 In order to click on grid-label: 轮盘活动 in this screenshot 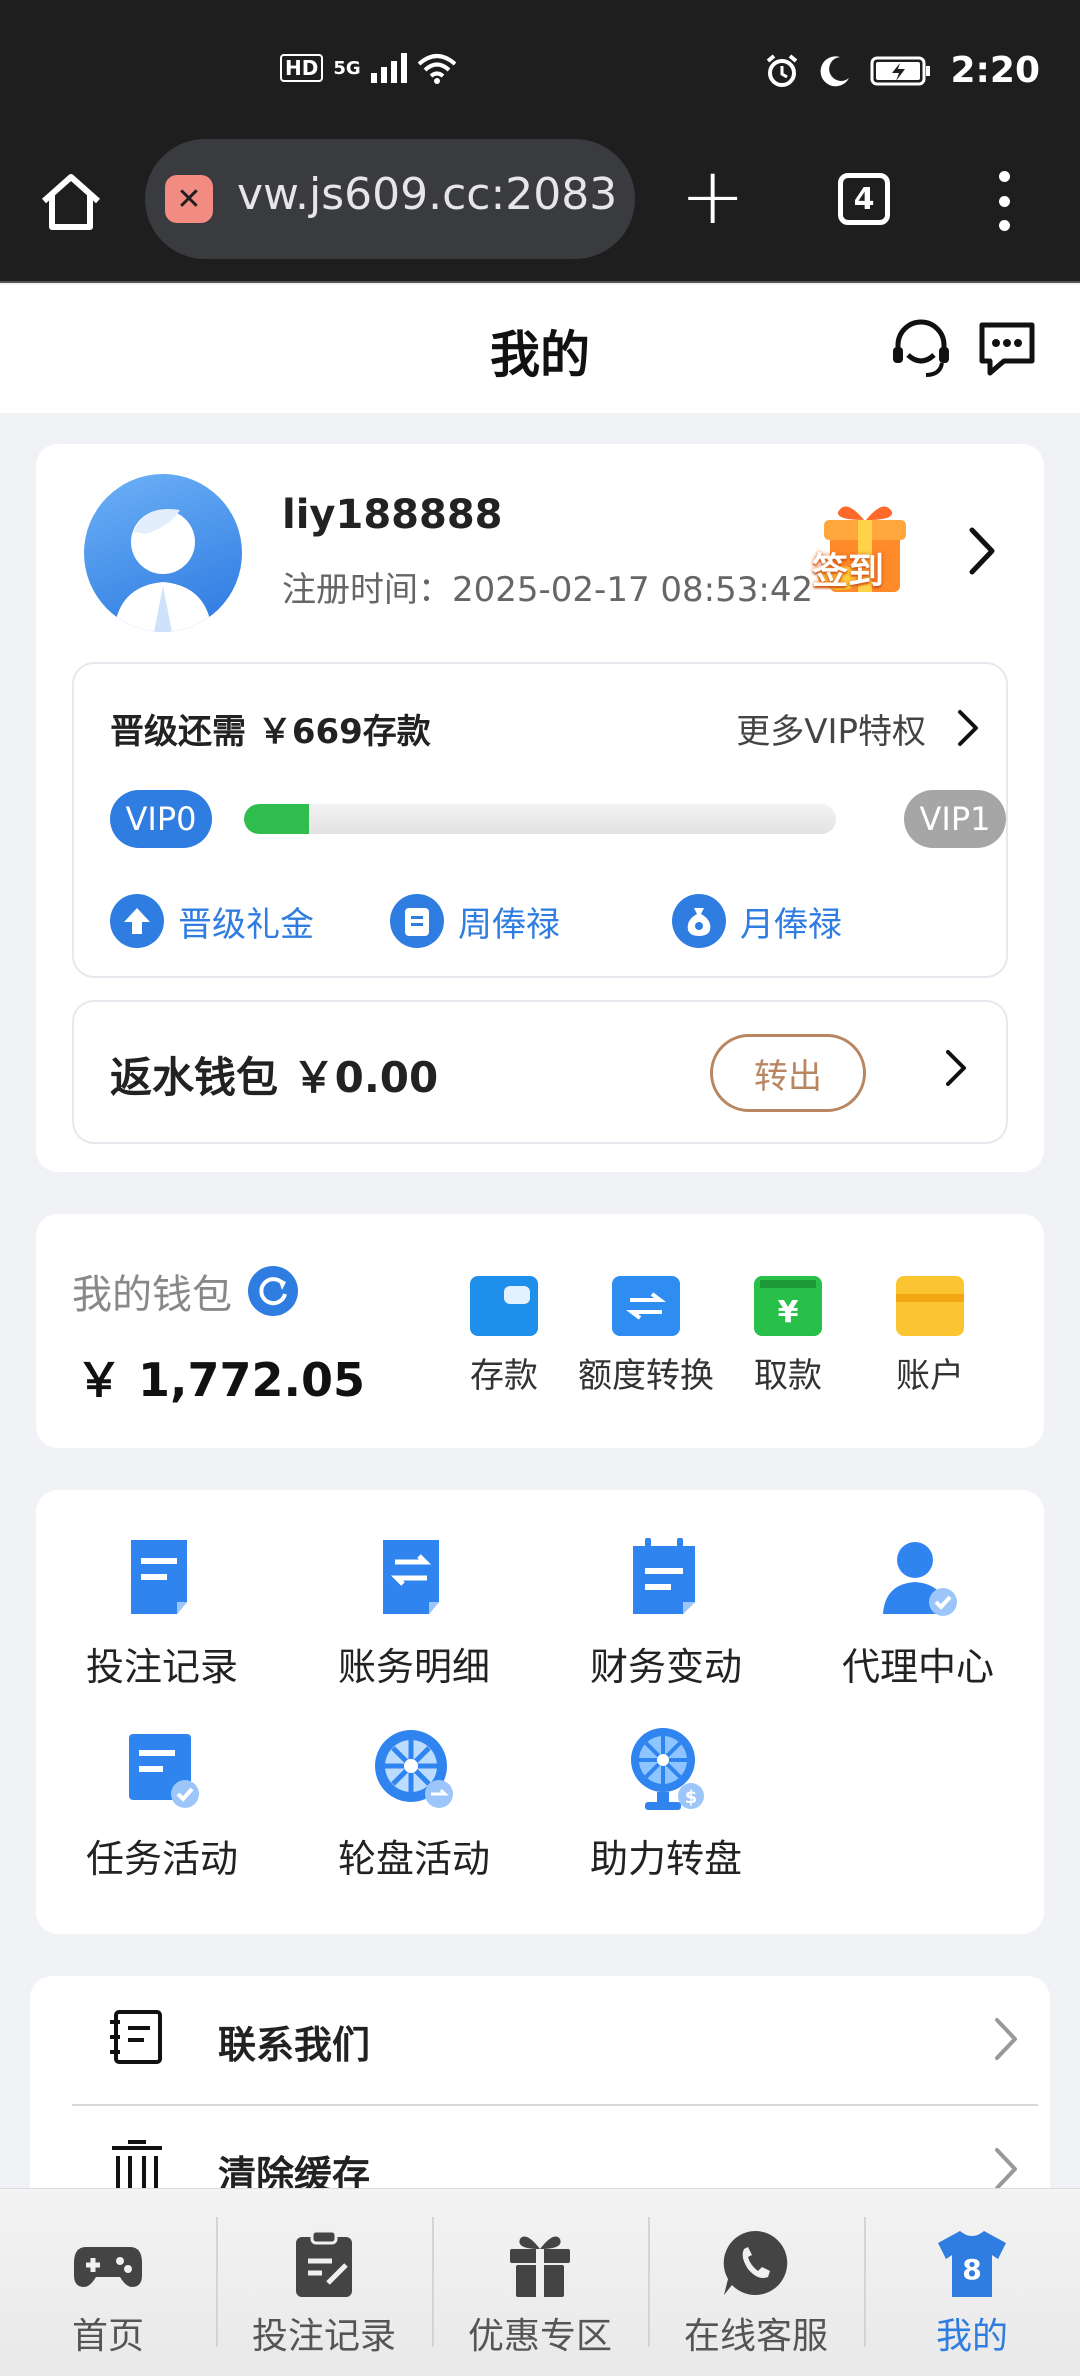, I will do `click(414, 1855)`.